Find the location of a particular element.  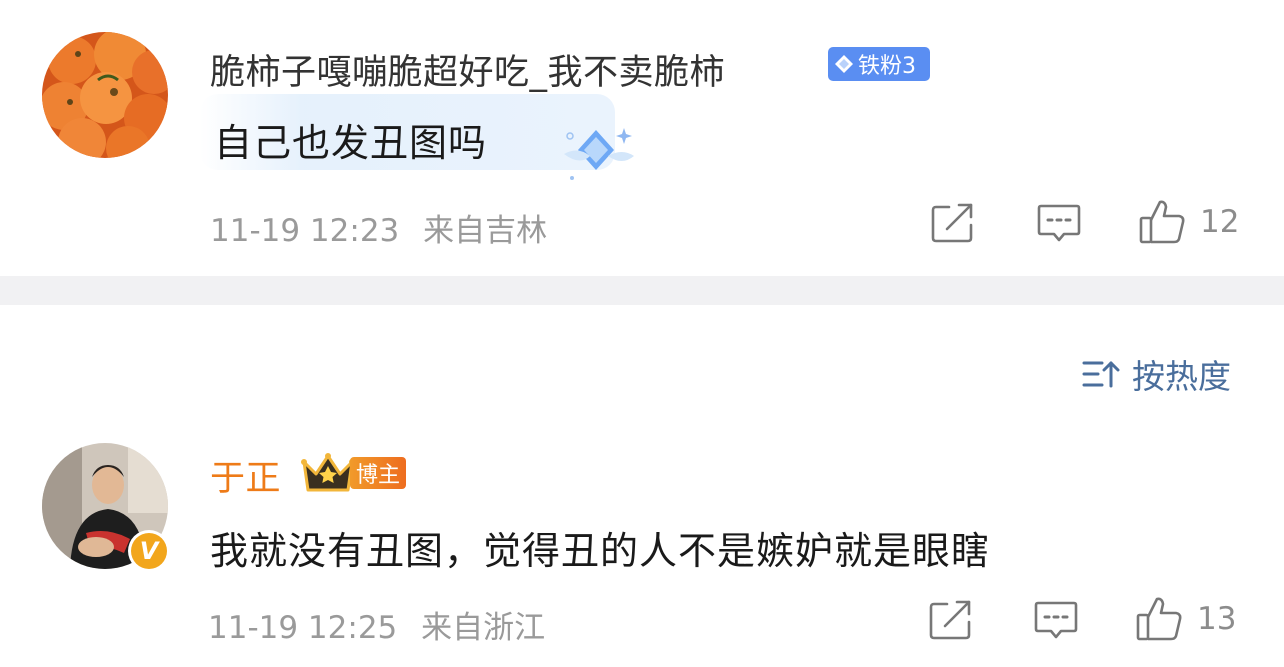

username: 于正 is located at coordinates (245, 475).